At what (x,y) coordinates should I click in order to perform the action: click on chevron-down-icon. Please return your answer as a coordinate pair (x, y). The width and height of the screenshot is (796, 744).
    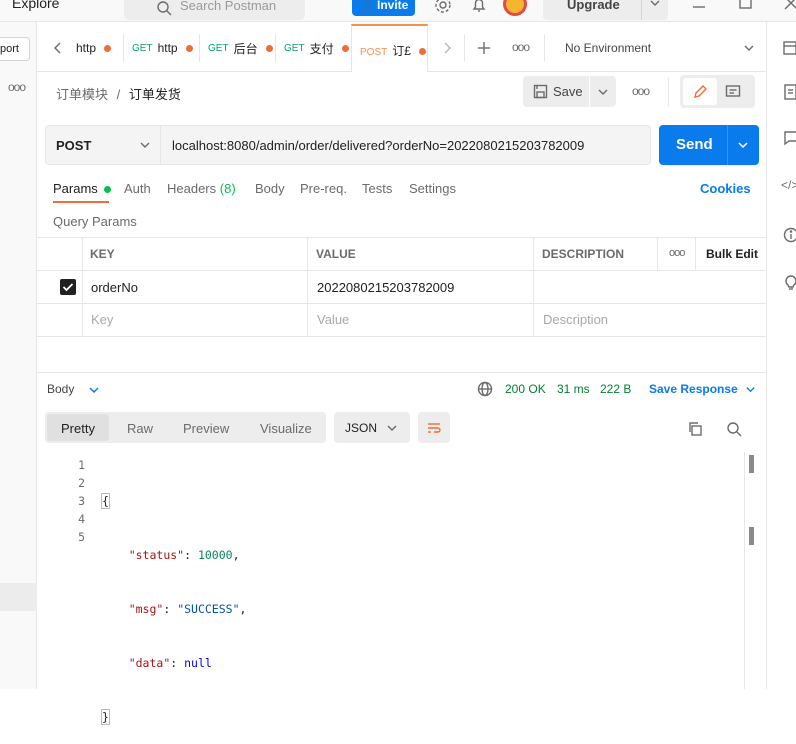
    Looking at the image, I should click on (655, 4).